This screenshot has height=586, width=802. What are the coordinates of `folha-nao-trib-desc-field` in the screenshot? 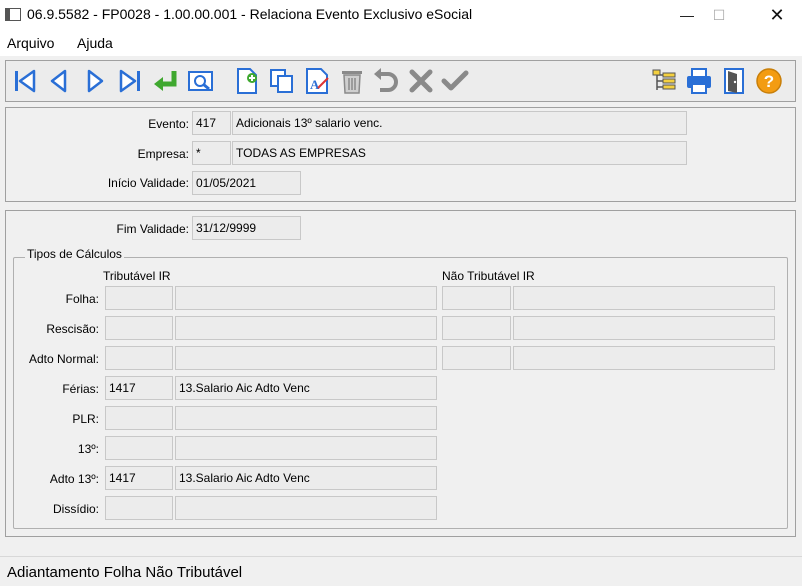 It's located at (644, 298).